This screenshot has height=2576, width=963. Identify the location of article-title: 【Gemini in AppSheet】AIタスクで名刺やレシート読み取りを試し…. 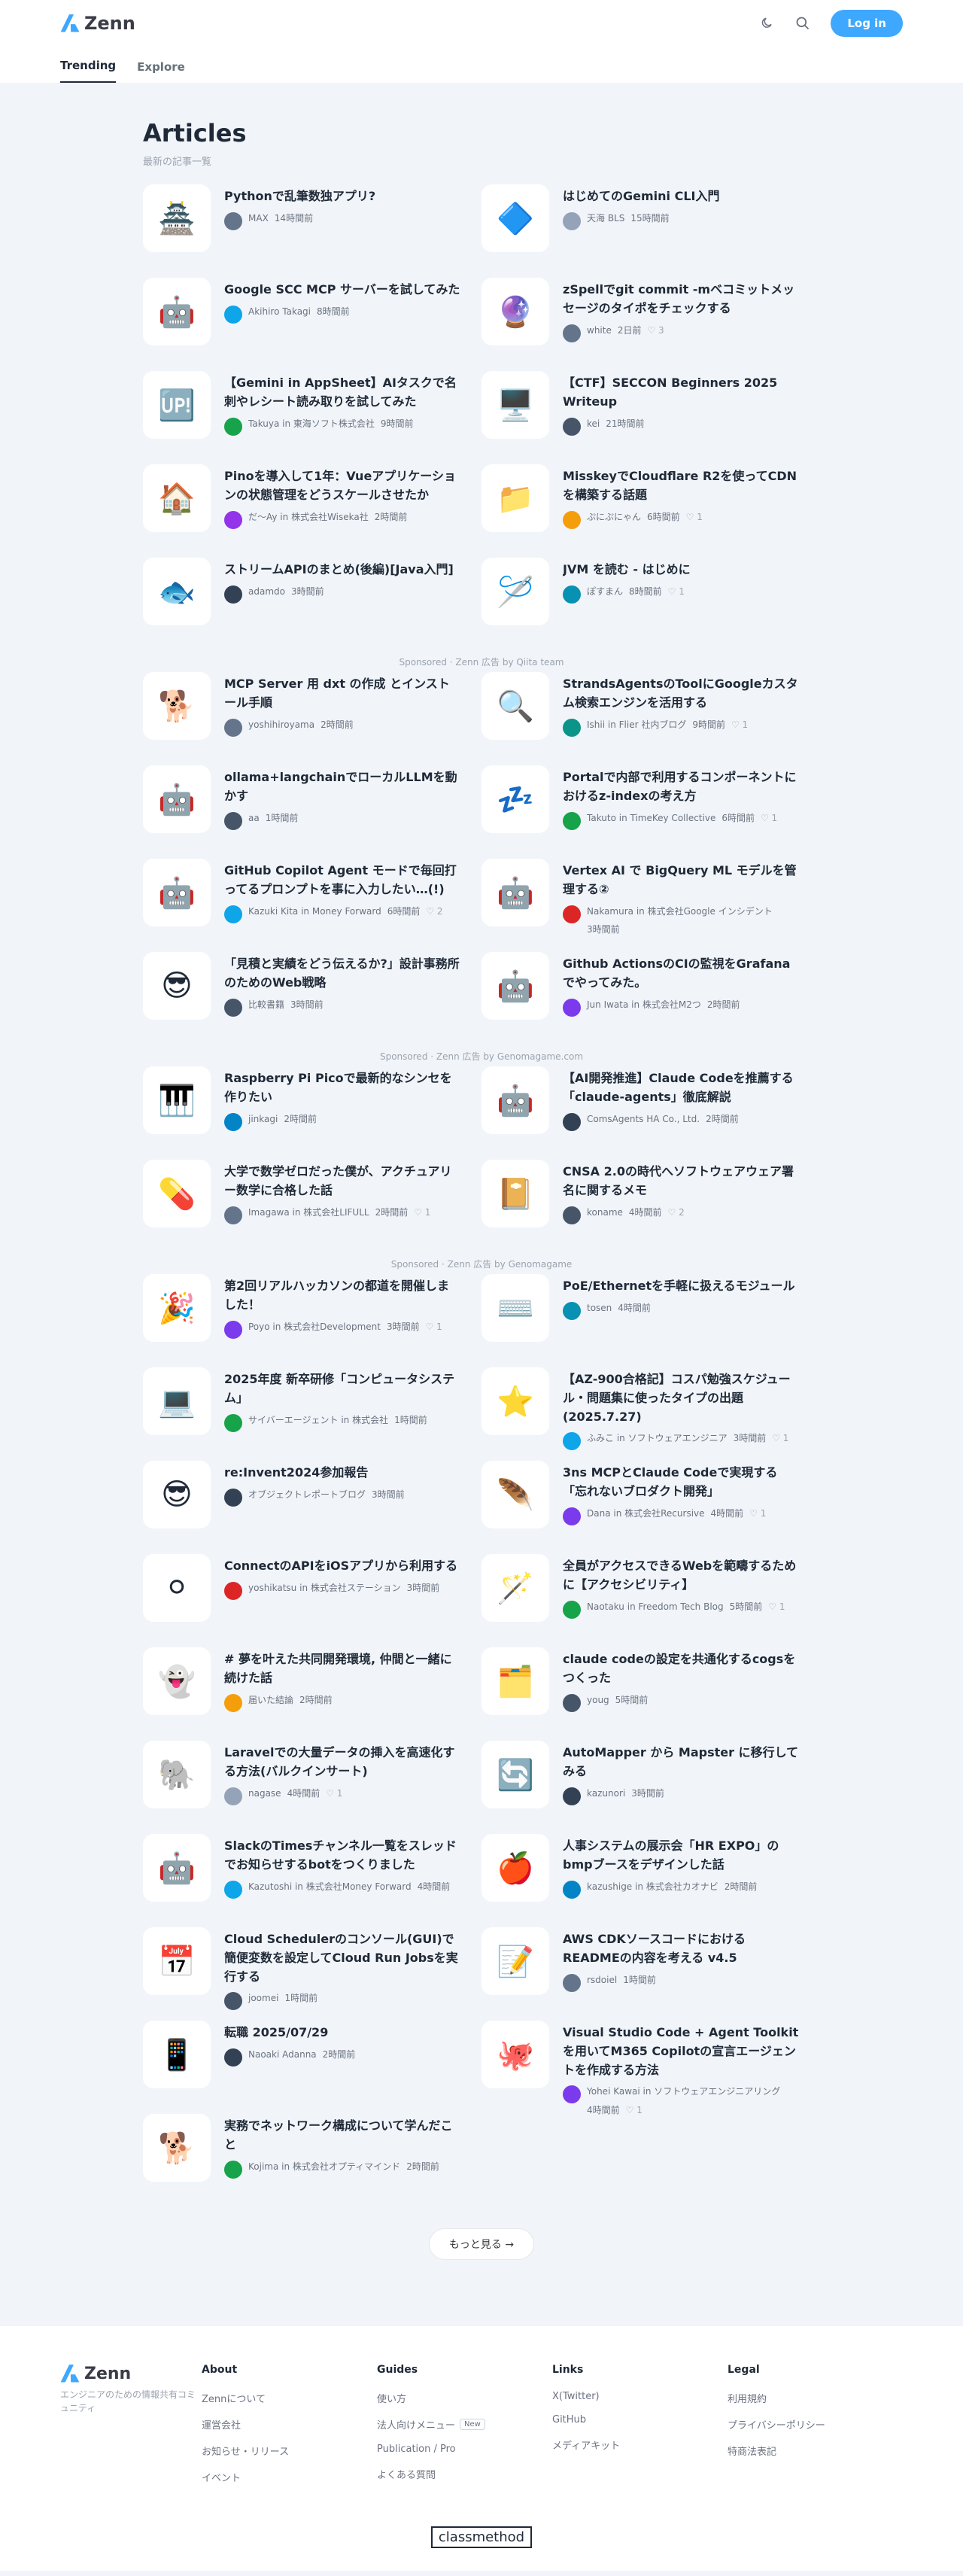
(342, 393).